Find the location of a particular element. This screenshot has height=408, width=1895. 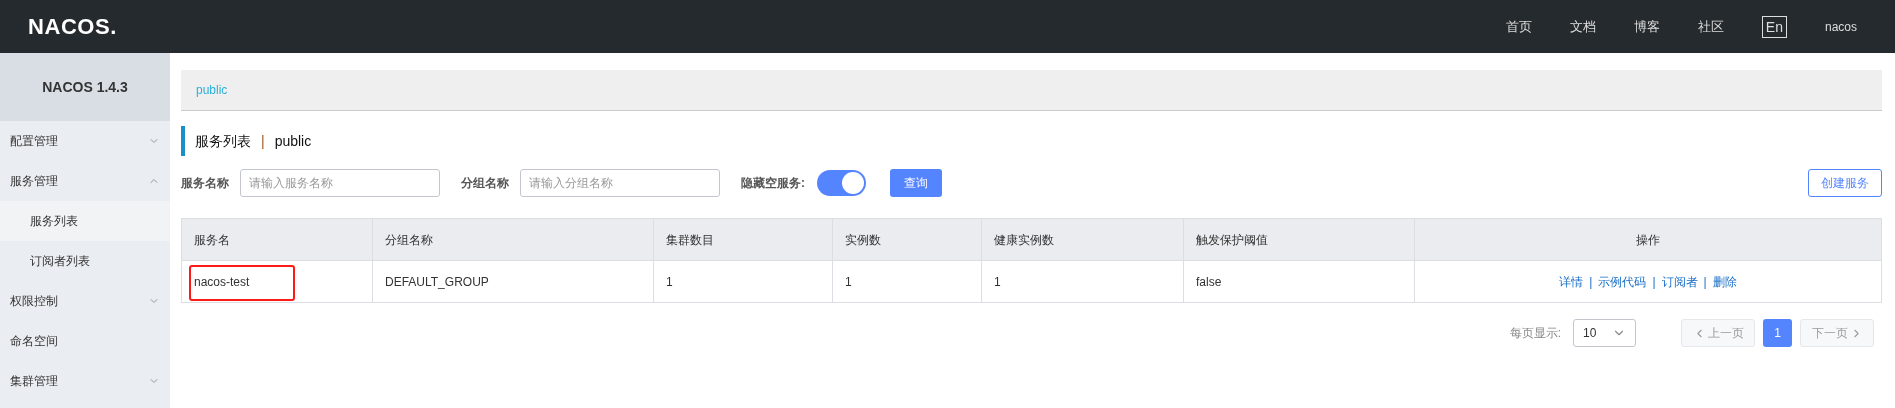

language-button: En is located at coordinates (1774, 26).